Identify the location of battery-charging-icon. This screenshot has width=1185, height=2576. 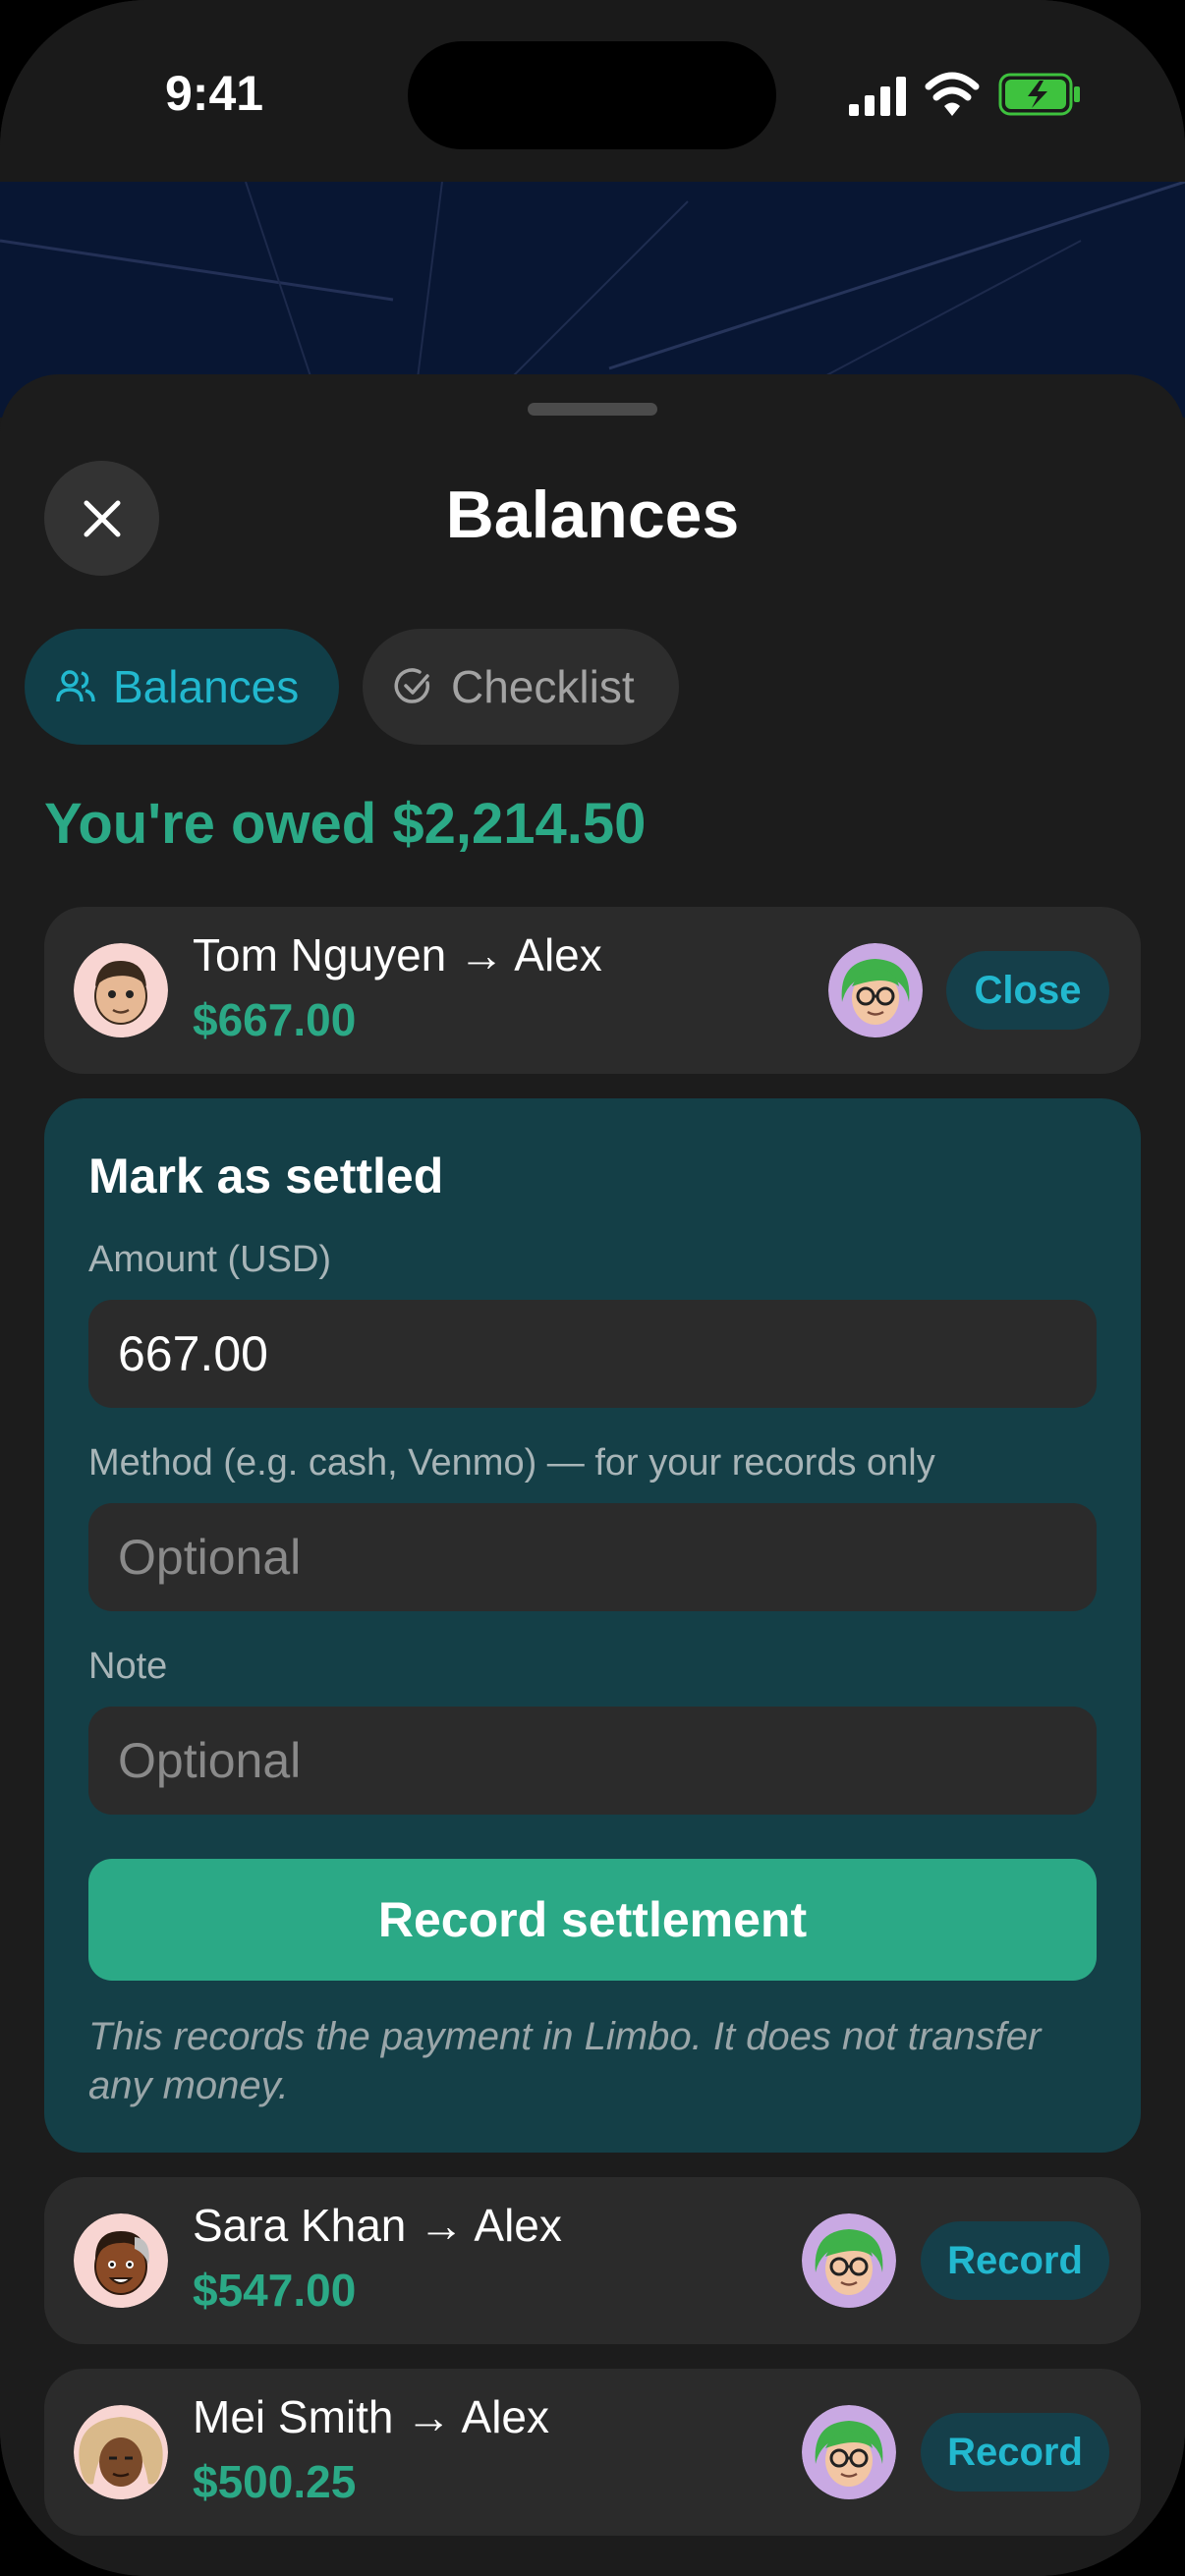
(1039, 94).